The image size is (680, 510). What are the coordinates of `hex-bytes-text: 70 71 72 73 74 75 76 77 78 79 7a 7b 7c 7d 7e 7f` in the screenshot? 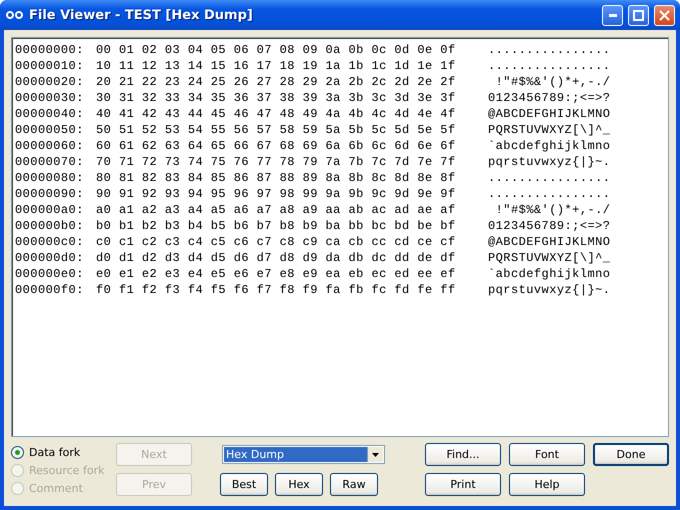 It's located at (276, 162).